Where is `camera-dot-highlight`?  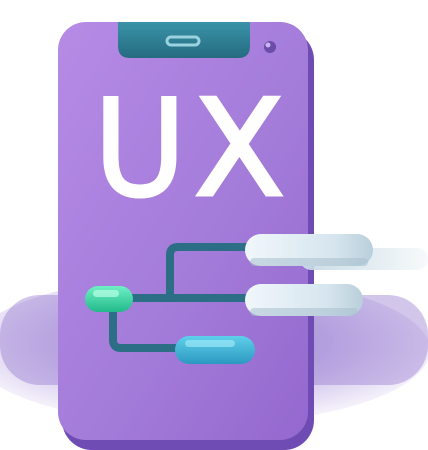
camera-dot-highlight is located at coordinates (268, 45).